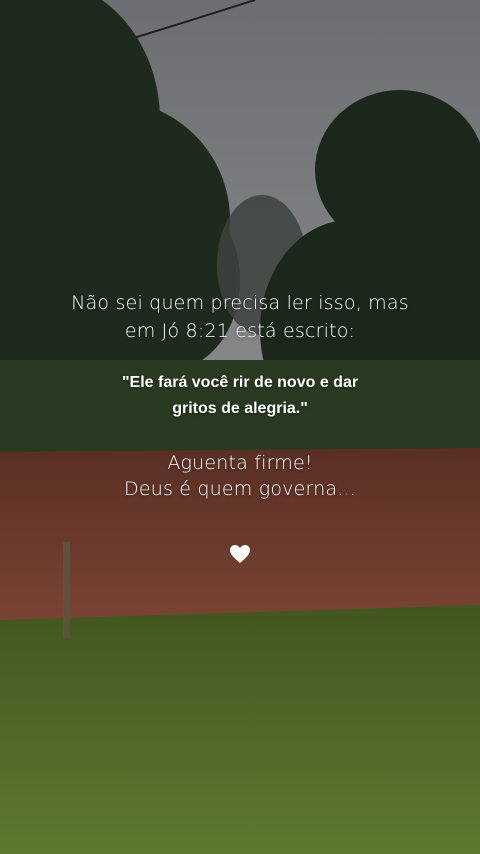 The height and width of the screenshot is (854, 480). I want to click on white-heart-icon, so click(240, 554).